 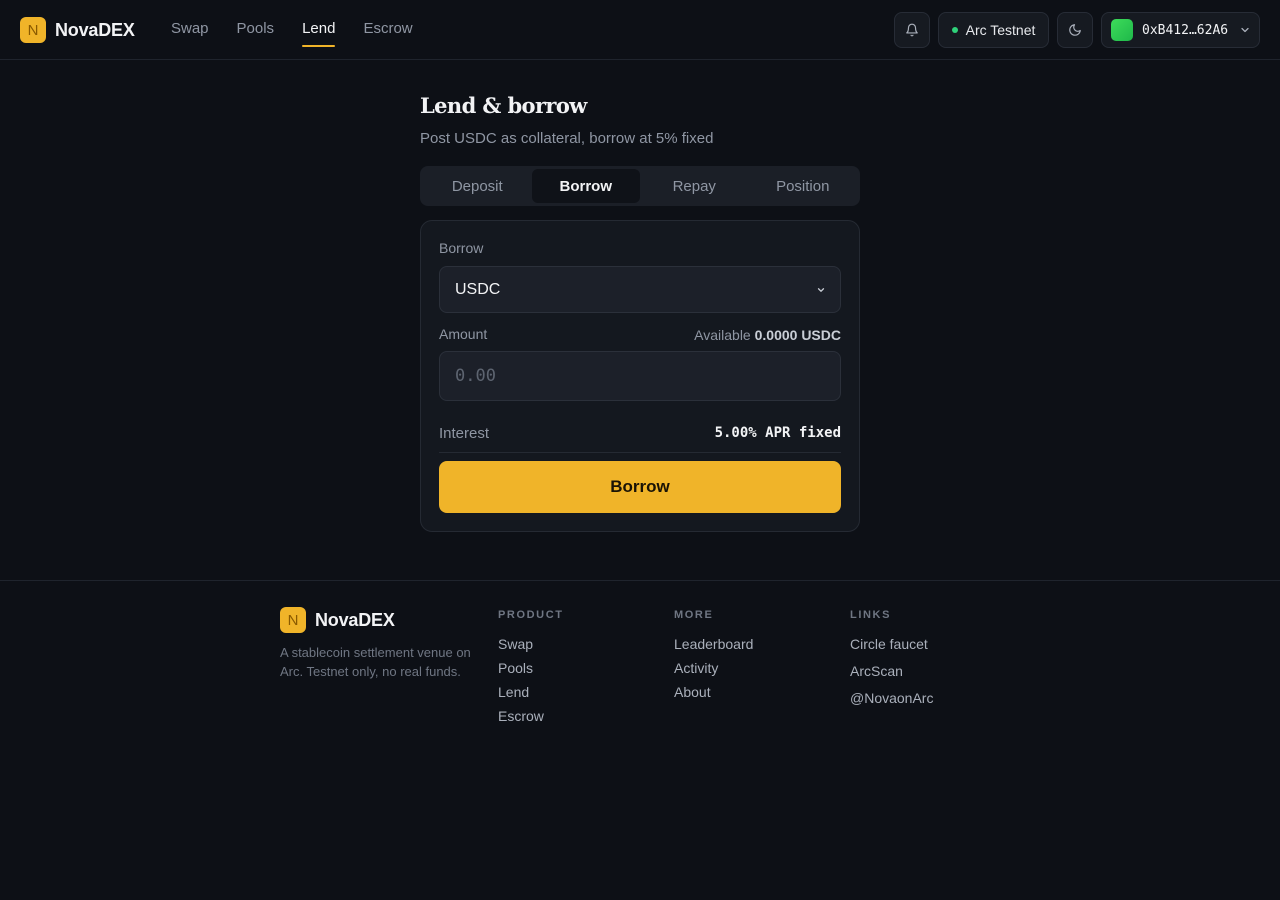 I want to click on footer-heading-more: MORE, so click(x=694, y=615).